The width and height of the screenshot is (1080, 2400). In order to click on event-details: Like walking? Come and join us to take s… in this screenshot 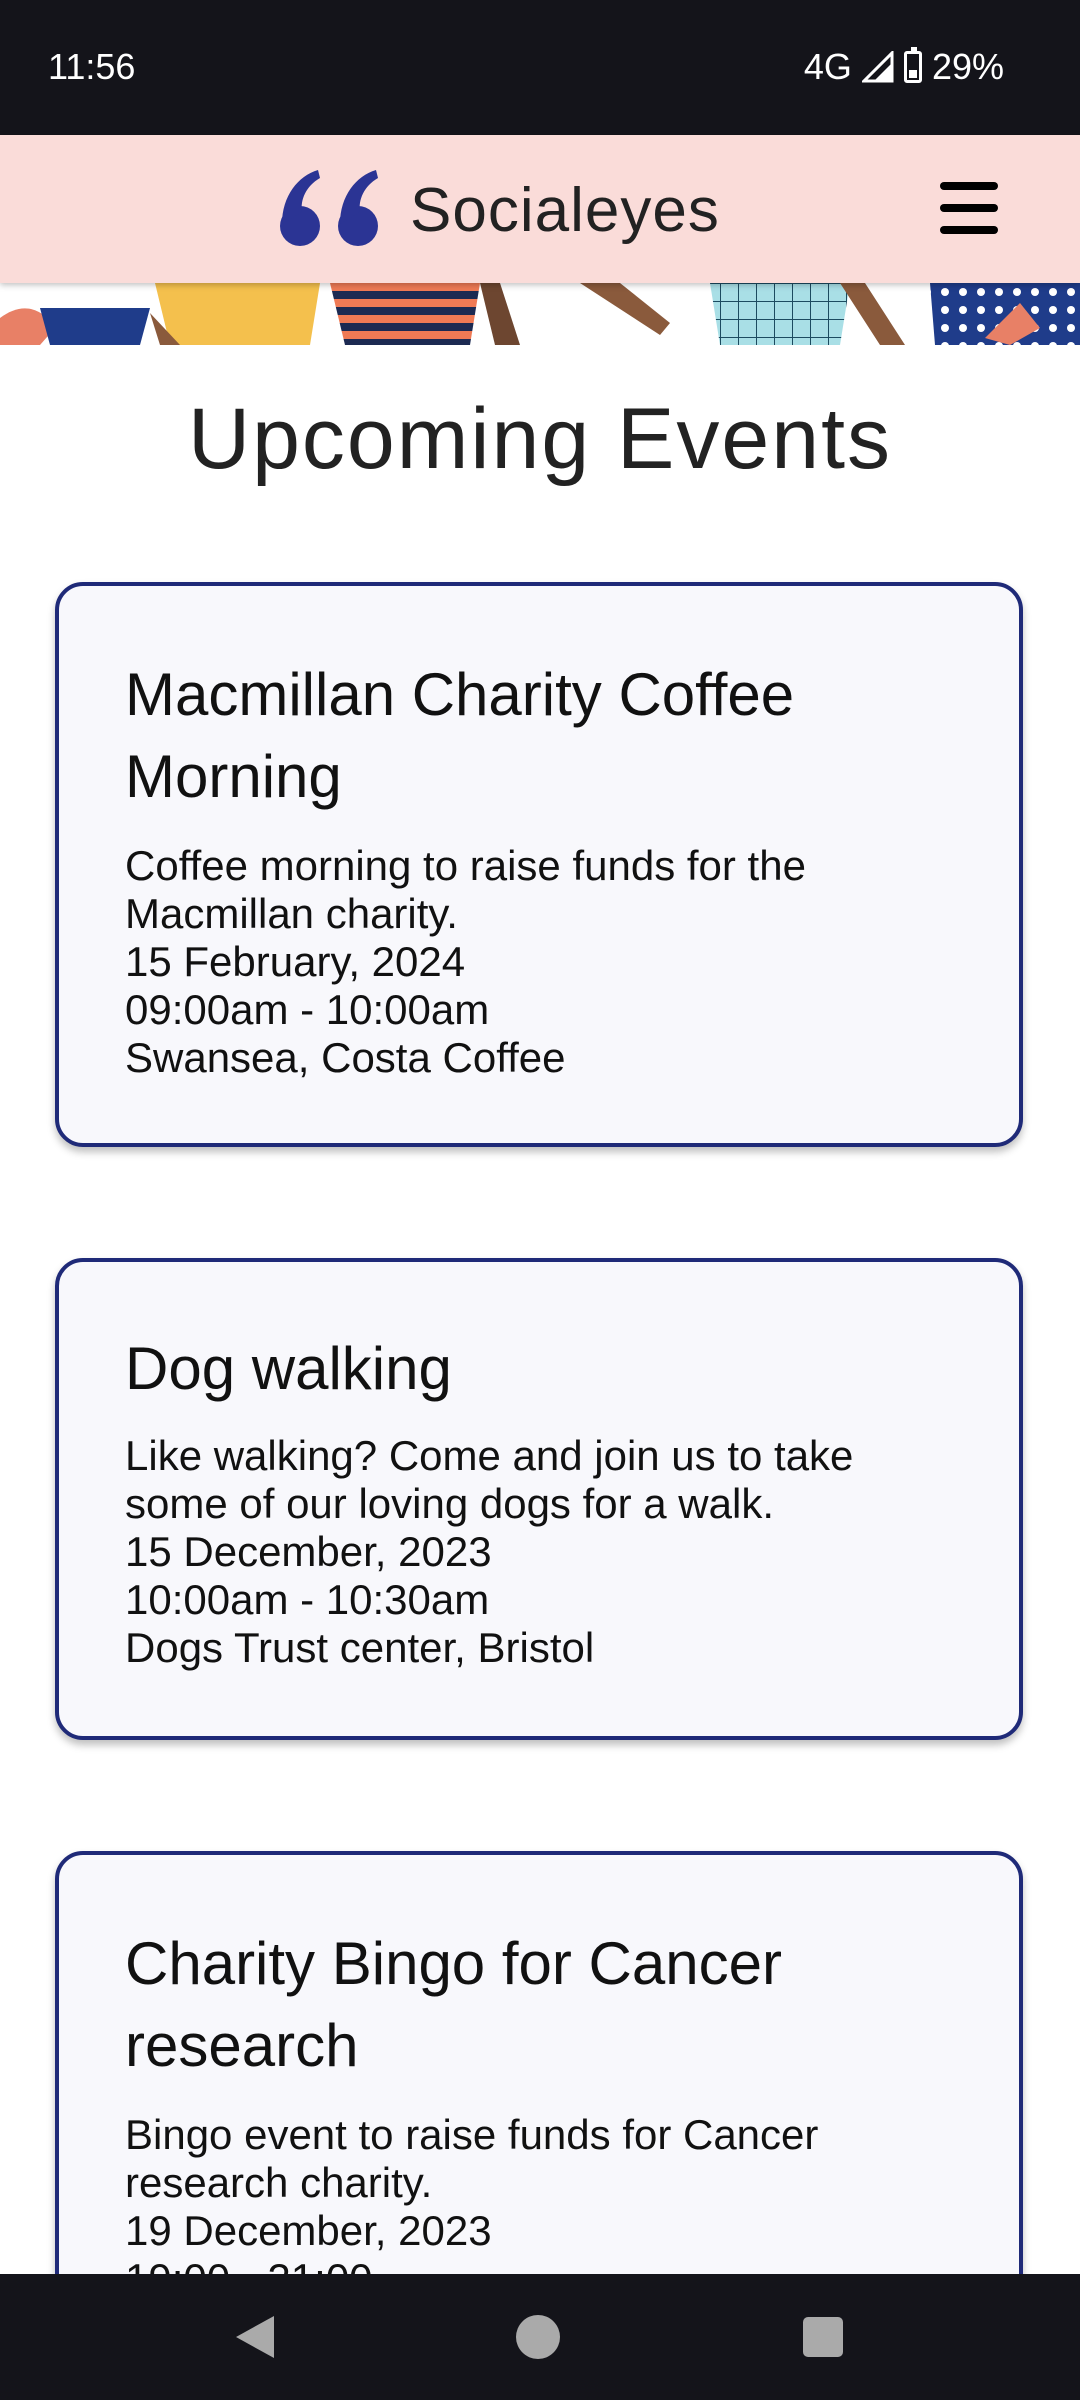, I will do `click(542, 1552)`.